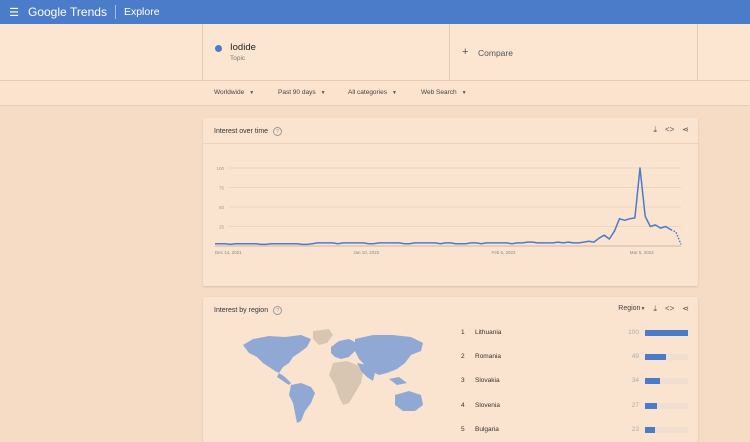 The height and width of the screenshot is (442, 750). What do you see at coordinates (633, 332) in the screenshot?
I see `region-value: 100` at bounding box center [633, 332].